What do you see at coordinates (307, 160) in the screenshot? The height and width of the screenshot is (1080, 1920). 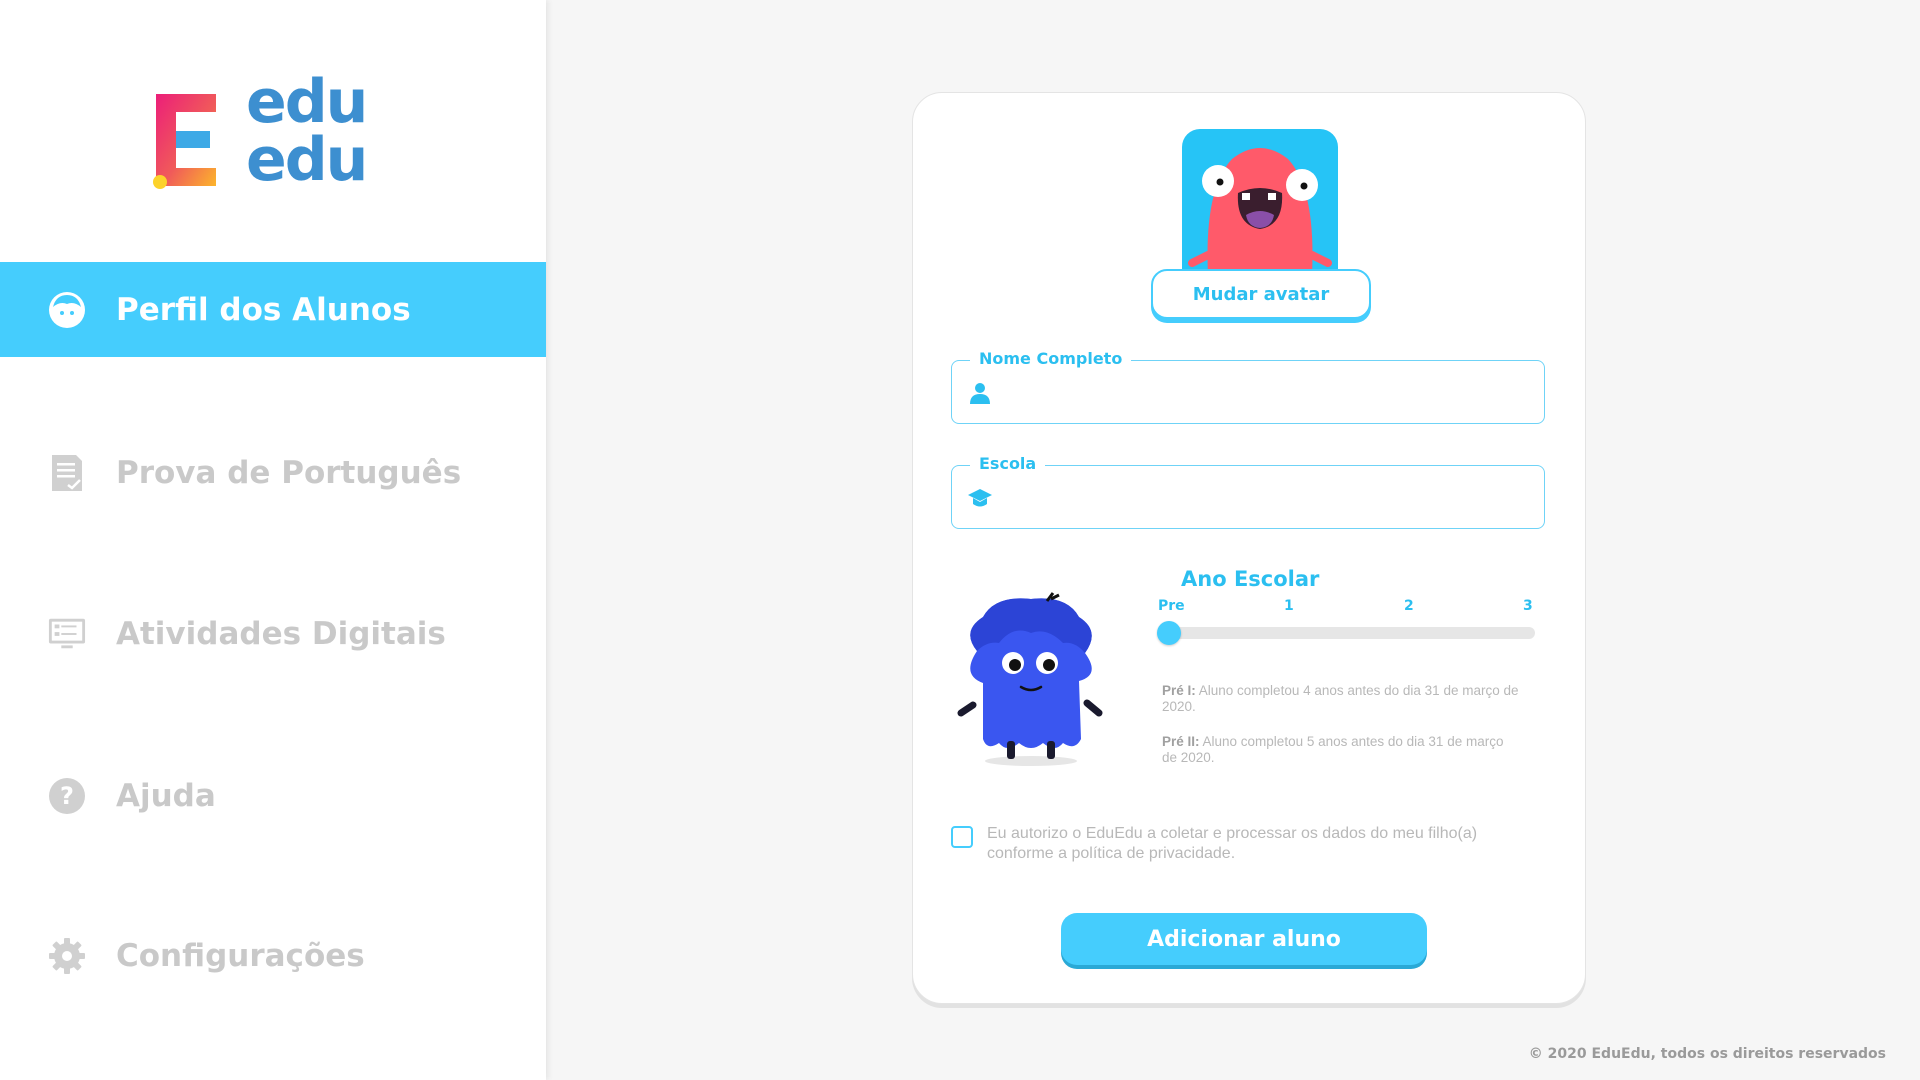 I see `logo-word-bottom: edu` at bounding box center [307, 160].